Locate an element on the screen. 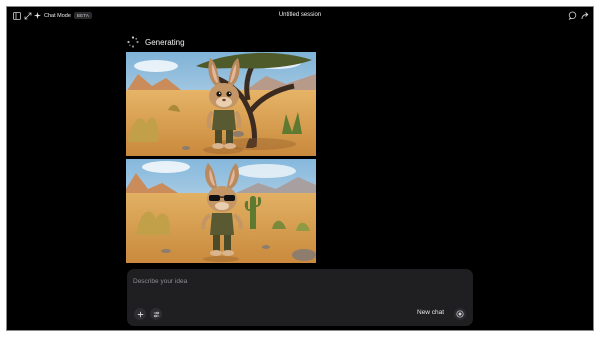  record-icon is located at coordinates (460, 314).